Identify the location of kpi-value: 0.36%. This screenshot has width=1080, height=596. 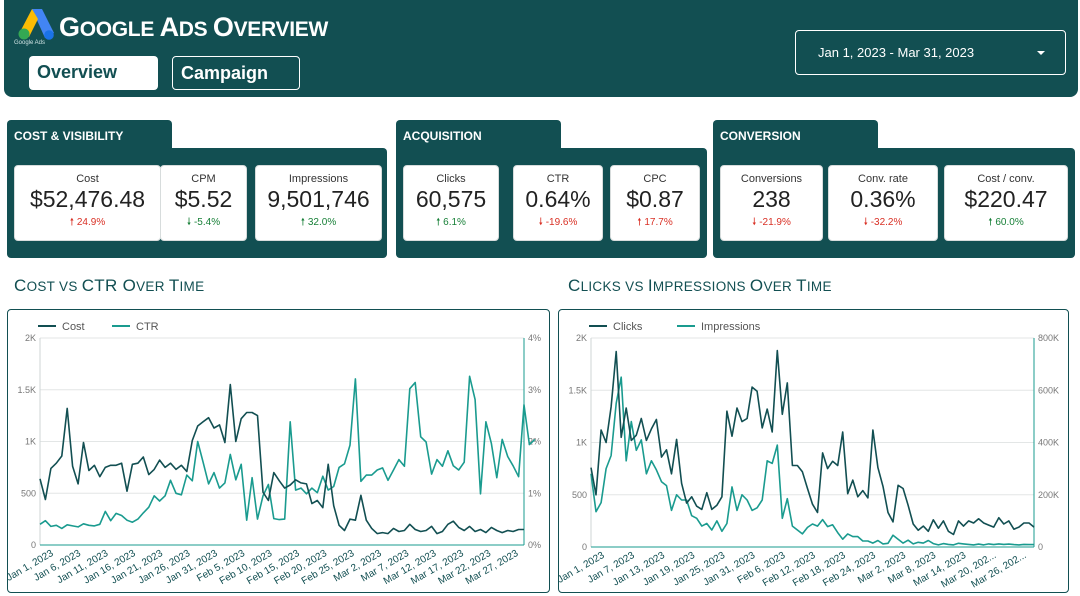
(883, 199).